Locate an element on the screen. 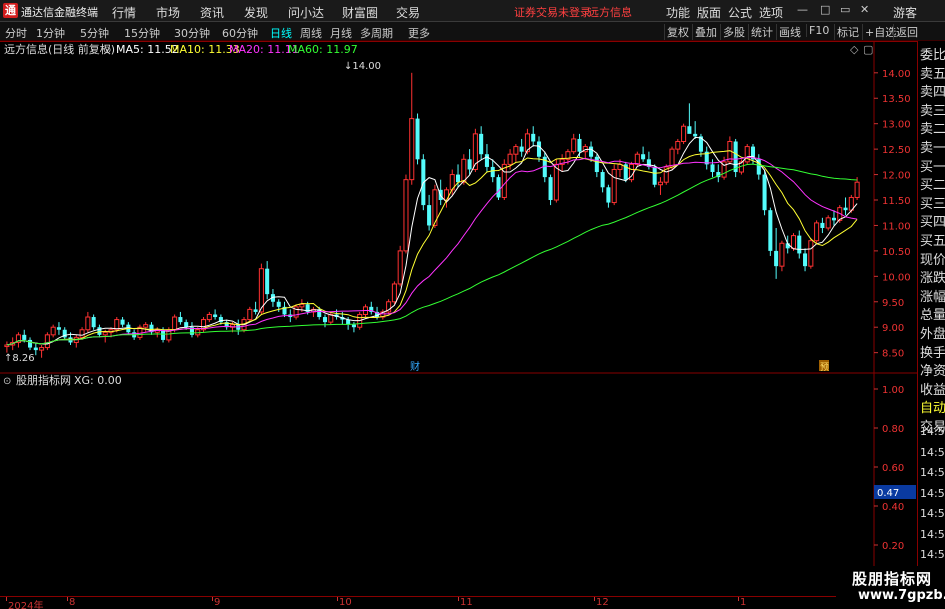  minimize-icon: — is located at coordinates (802, 9).